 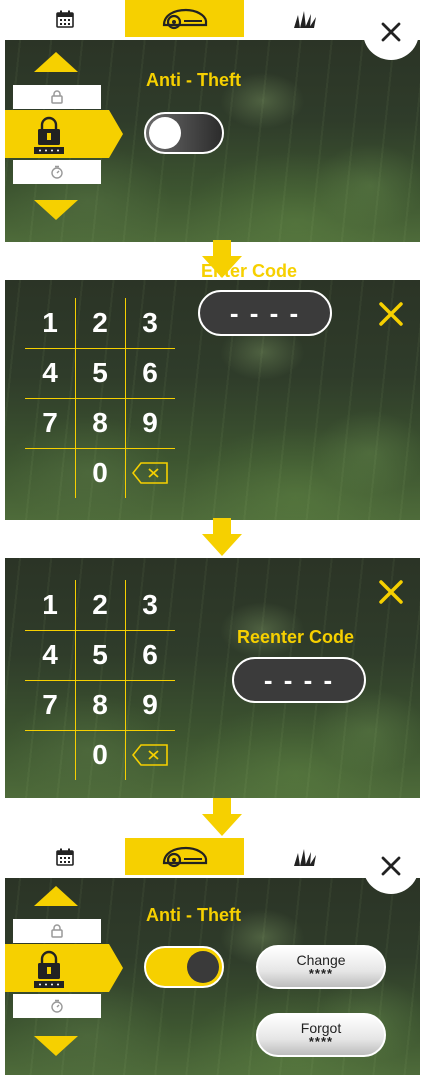 I want to click on change-button-label: Change, so click(x=321, y=960).